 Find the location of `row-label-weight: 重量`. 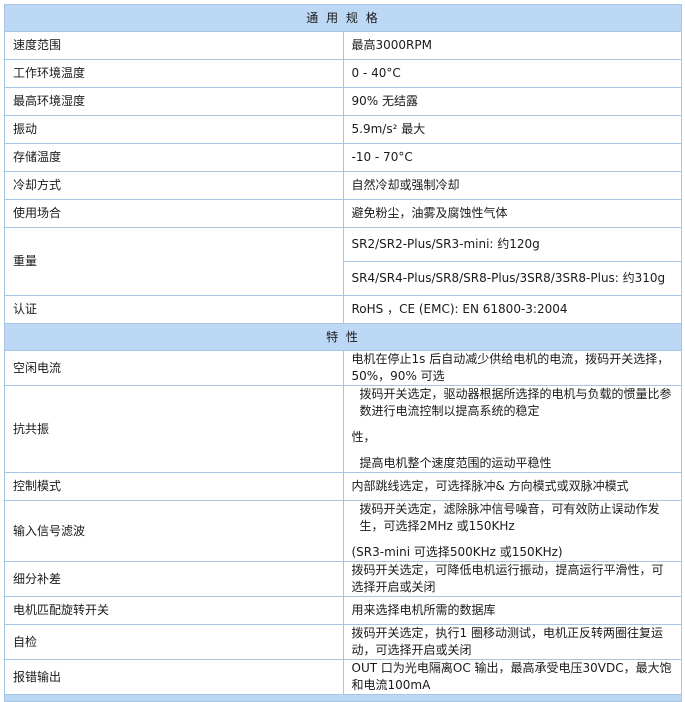

row-label-weight: 重量 is located at coordinates (174, 261).